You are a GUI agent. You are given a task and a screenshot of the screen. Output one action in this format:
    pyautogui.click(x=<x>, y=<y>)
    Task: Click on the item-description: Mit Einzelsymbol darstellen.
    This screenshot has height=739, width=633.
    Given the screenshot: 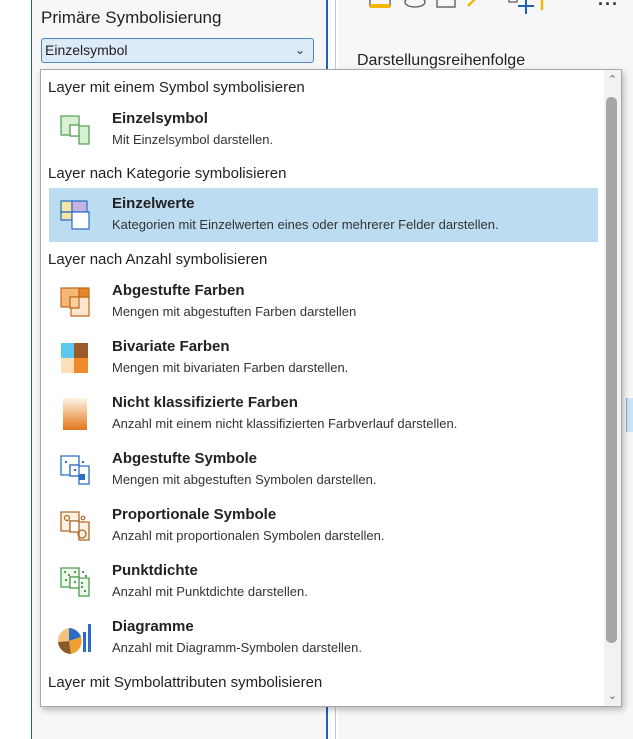 What is the action you would take?
    pyautogui.click(x=193, y=139)
    